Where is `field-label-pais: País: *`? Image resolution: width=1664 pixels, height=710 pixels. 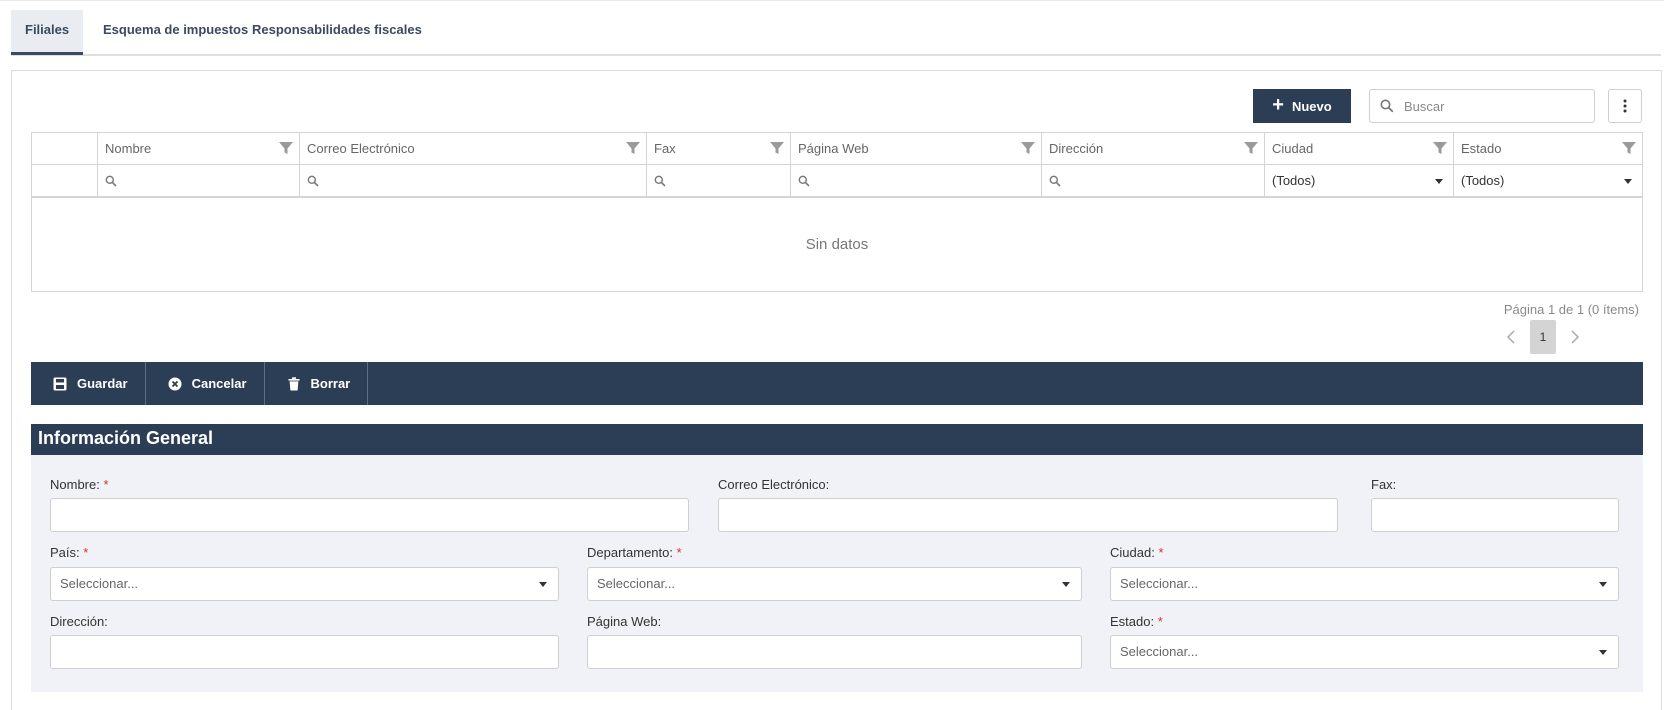
field-label-pais: País: * is located at coordinates (69, 552).